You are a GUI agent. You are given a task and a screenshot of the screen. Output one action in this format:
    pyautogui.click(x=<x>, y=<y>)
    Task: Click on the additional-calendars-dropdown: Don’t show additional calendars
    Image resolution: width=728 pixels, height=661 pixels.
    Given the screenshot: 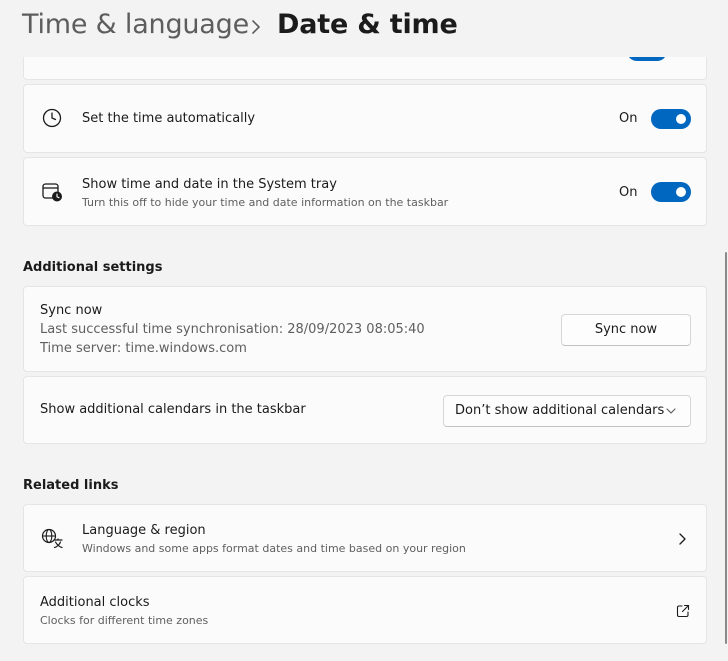 What is the action you would take?
    pyautogui.click(x=567, y=411)
    